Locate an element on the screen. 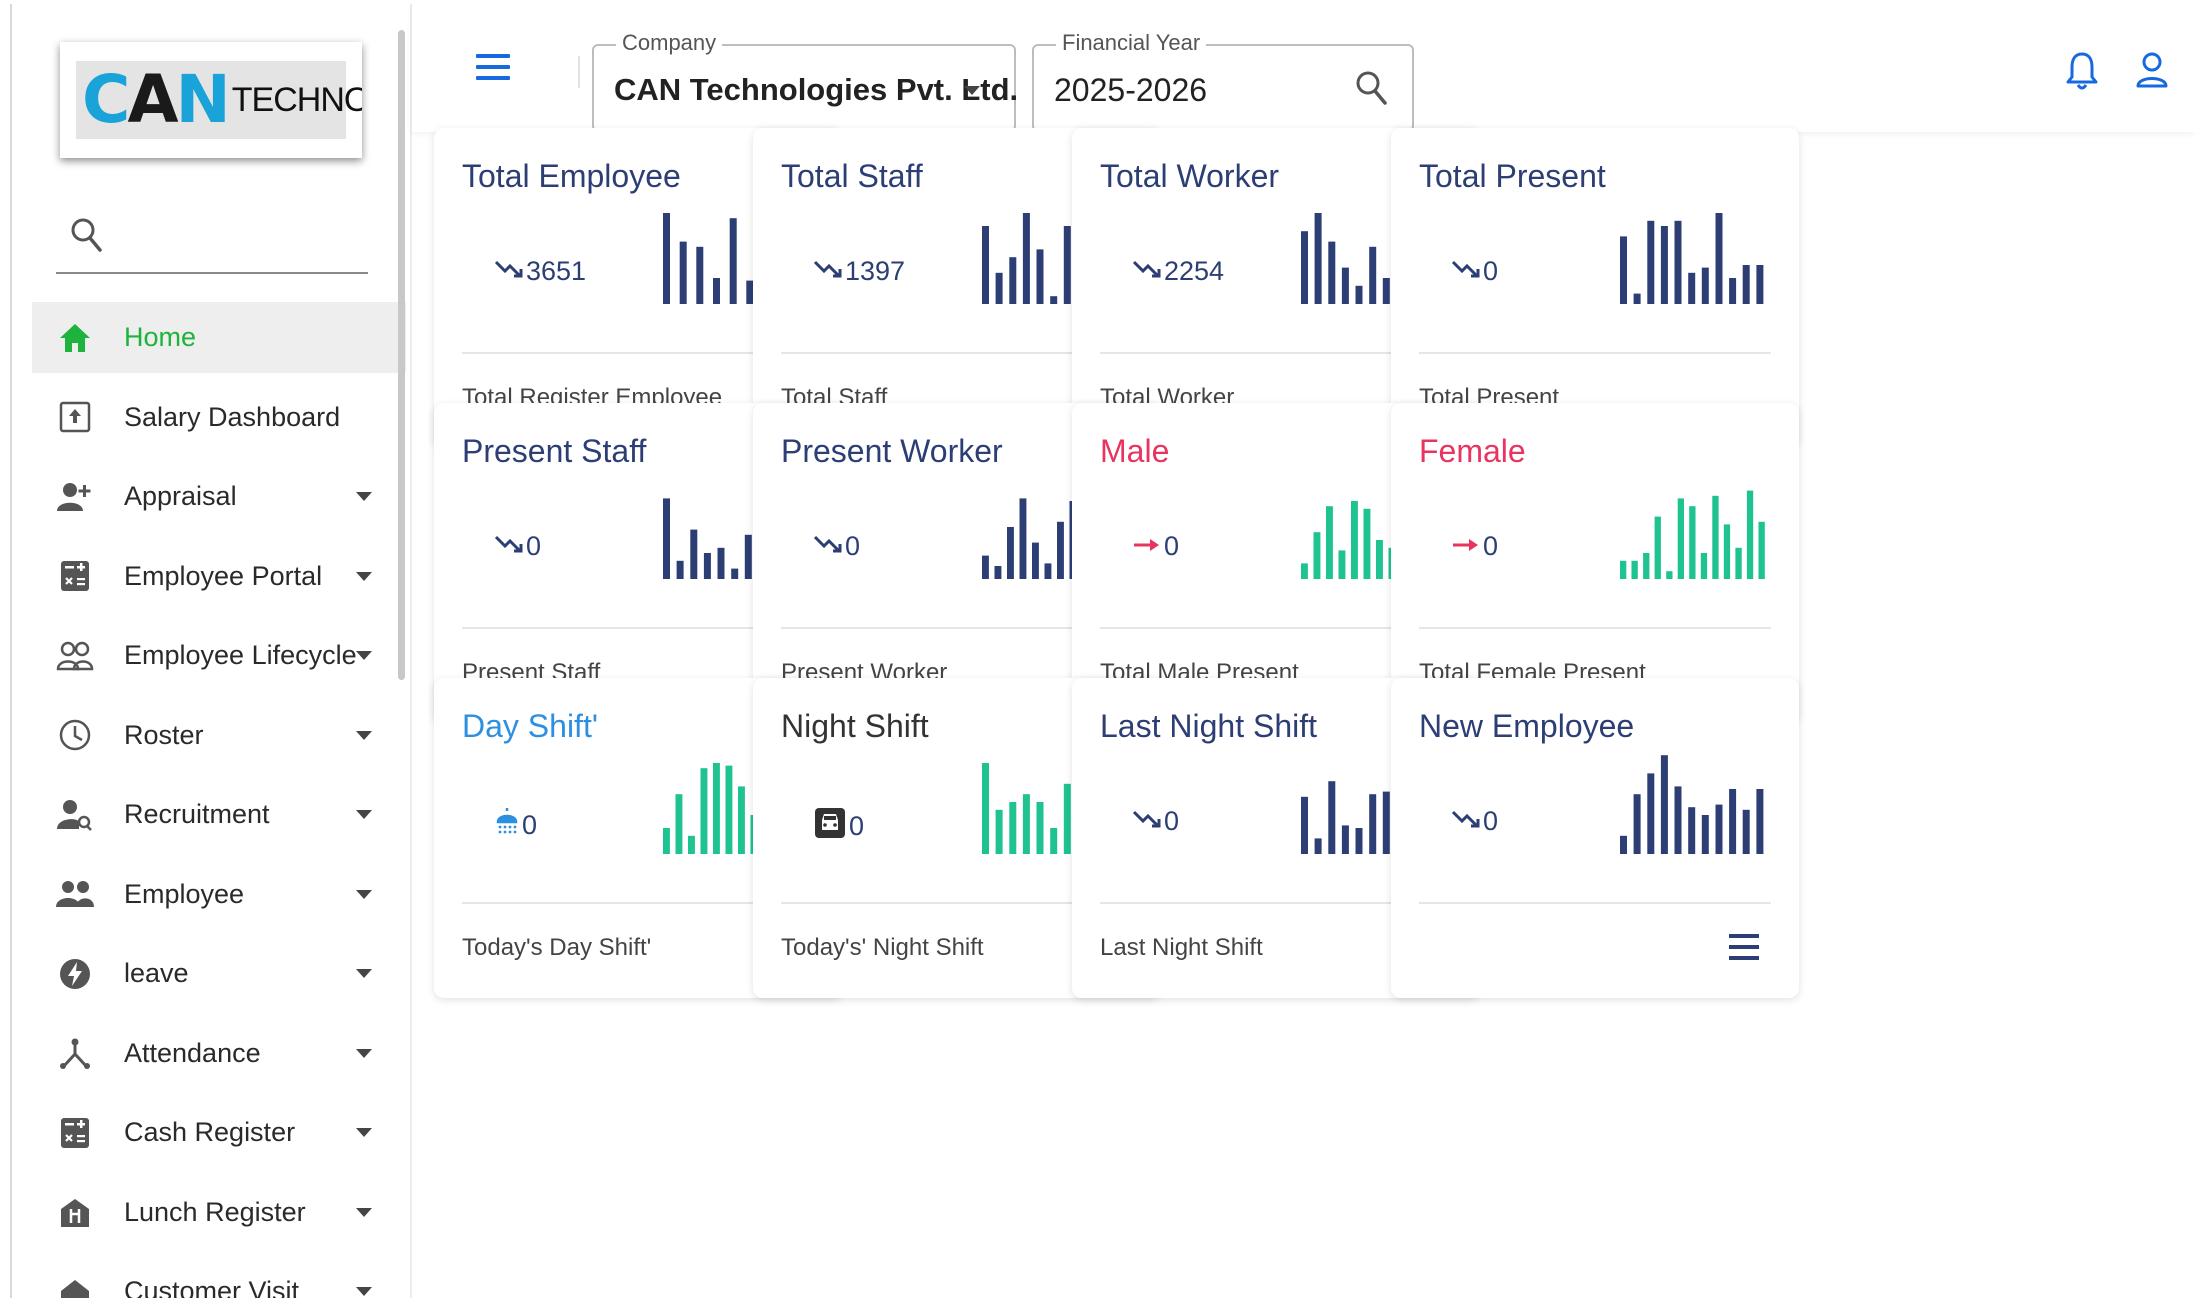 Image resolution: width=2195 pixels, height=1308 pixels. sidebar-item-attendance: Attendance is located at coordinates (219, 1053).